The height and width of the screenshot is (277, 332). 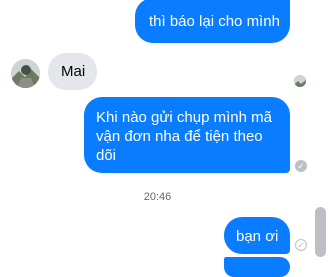 What do you see at coordinates (300, 81) in the screenshot?
I see `seen-avatar-icon` at bounding box center [300, 81].